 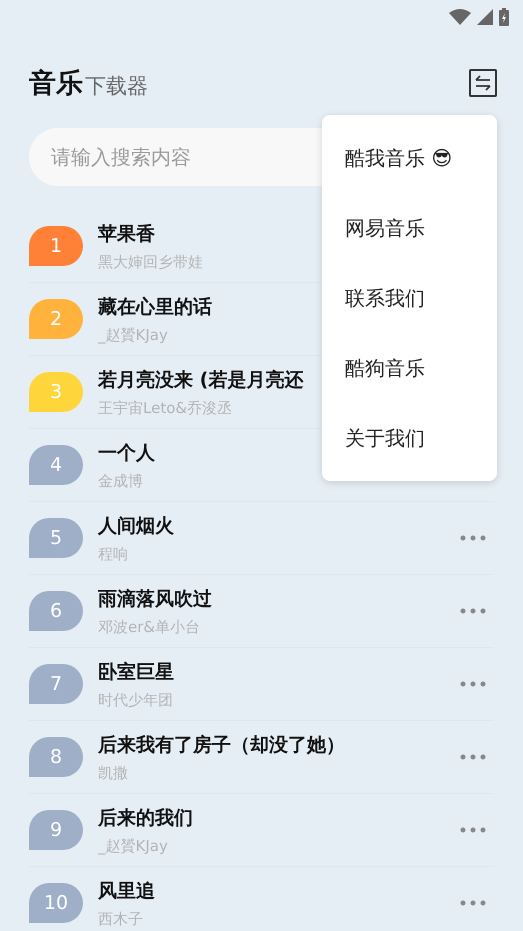 What do you see at coordinates (460, 17) in the screenshot?
I see `wifi-icon` at bounding box center [460, 17].